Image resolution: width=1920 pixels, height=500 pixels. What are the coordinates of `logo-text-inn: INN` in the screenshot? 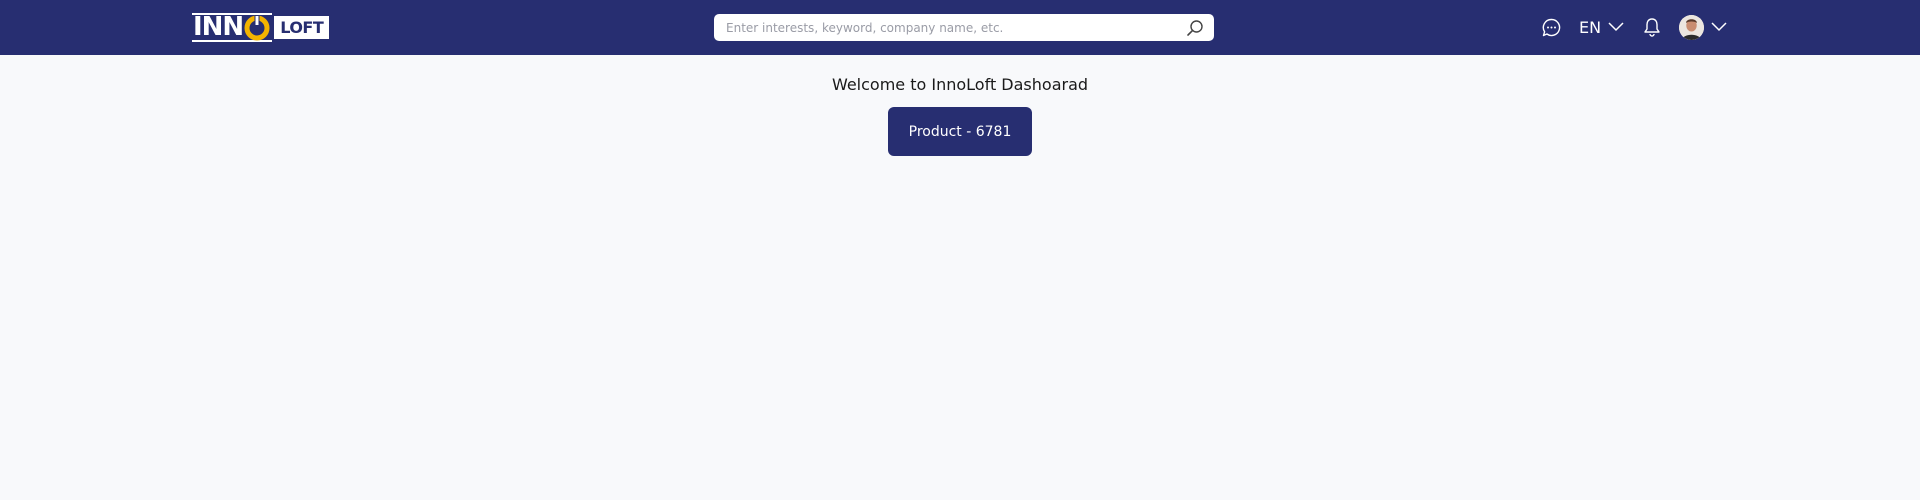 It's located at (218, 27).